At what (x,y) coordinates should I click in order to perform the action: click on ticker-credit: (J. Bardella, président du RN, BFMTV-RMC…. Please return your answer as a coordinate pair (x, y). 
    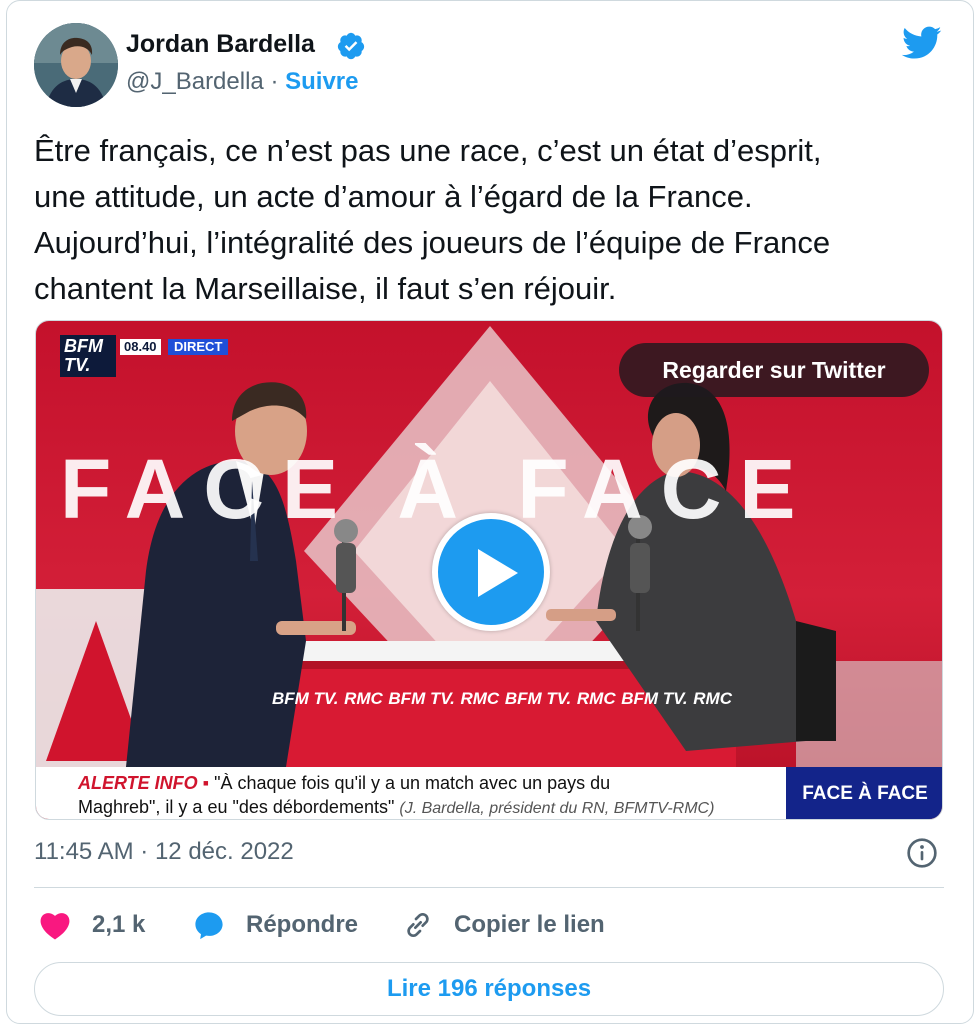
    Looking at the image, I should click on (557, 808).